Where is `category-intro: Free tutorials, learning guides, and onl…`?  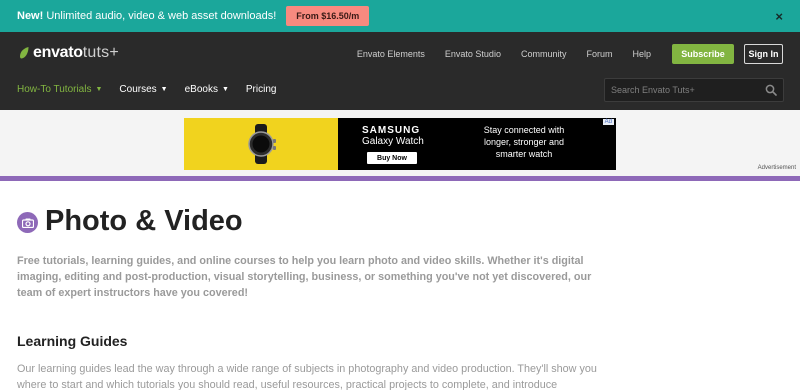 category-intro: Free tutorials, learning guides, and onl… is located at coordinates (304, 277).